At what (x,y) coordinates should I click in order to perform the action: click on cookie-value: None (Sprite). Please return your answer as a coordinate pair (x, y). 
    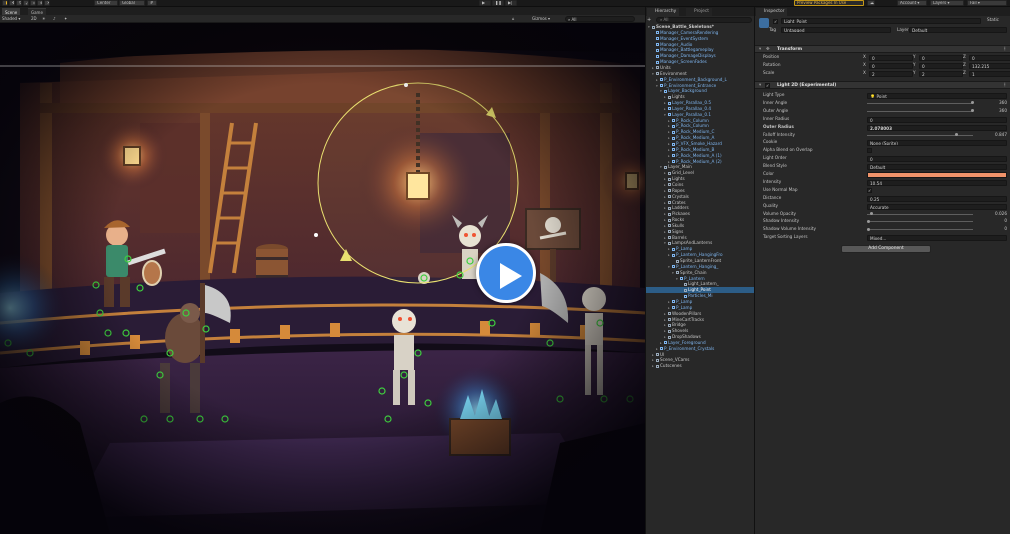
    Looking at the image, I should click on (884, 144).